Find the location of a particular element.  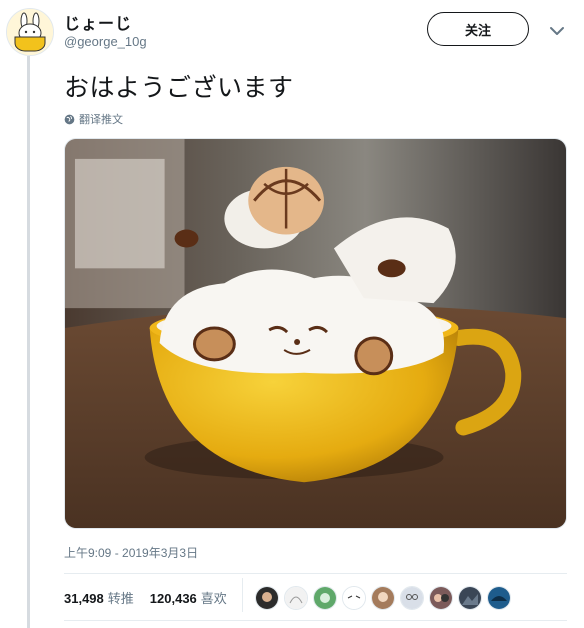

liker-avatars is located at coordinates (385, 598).